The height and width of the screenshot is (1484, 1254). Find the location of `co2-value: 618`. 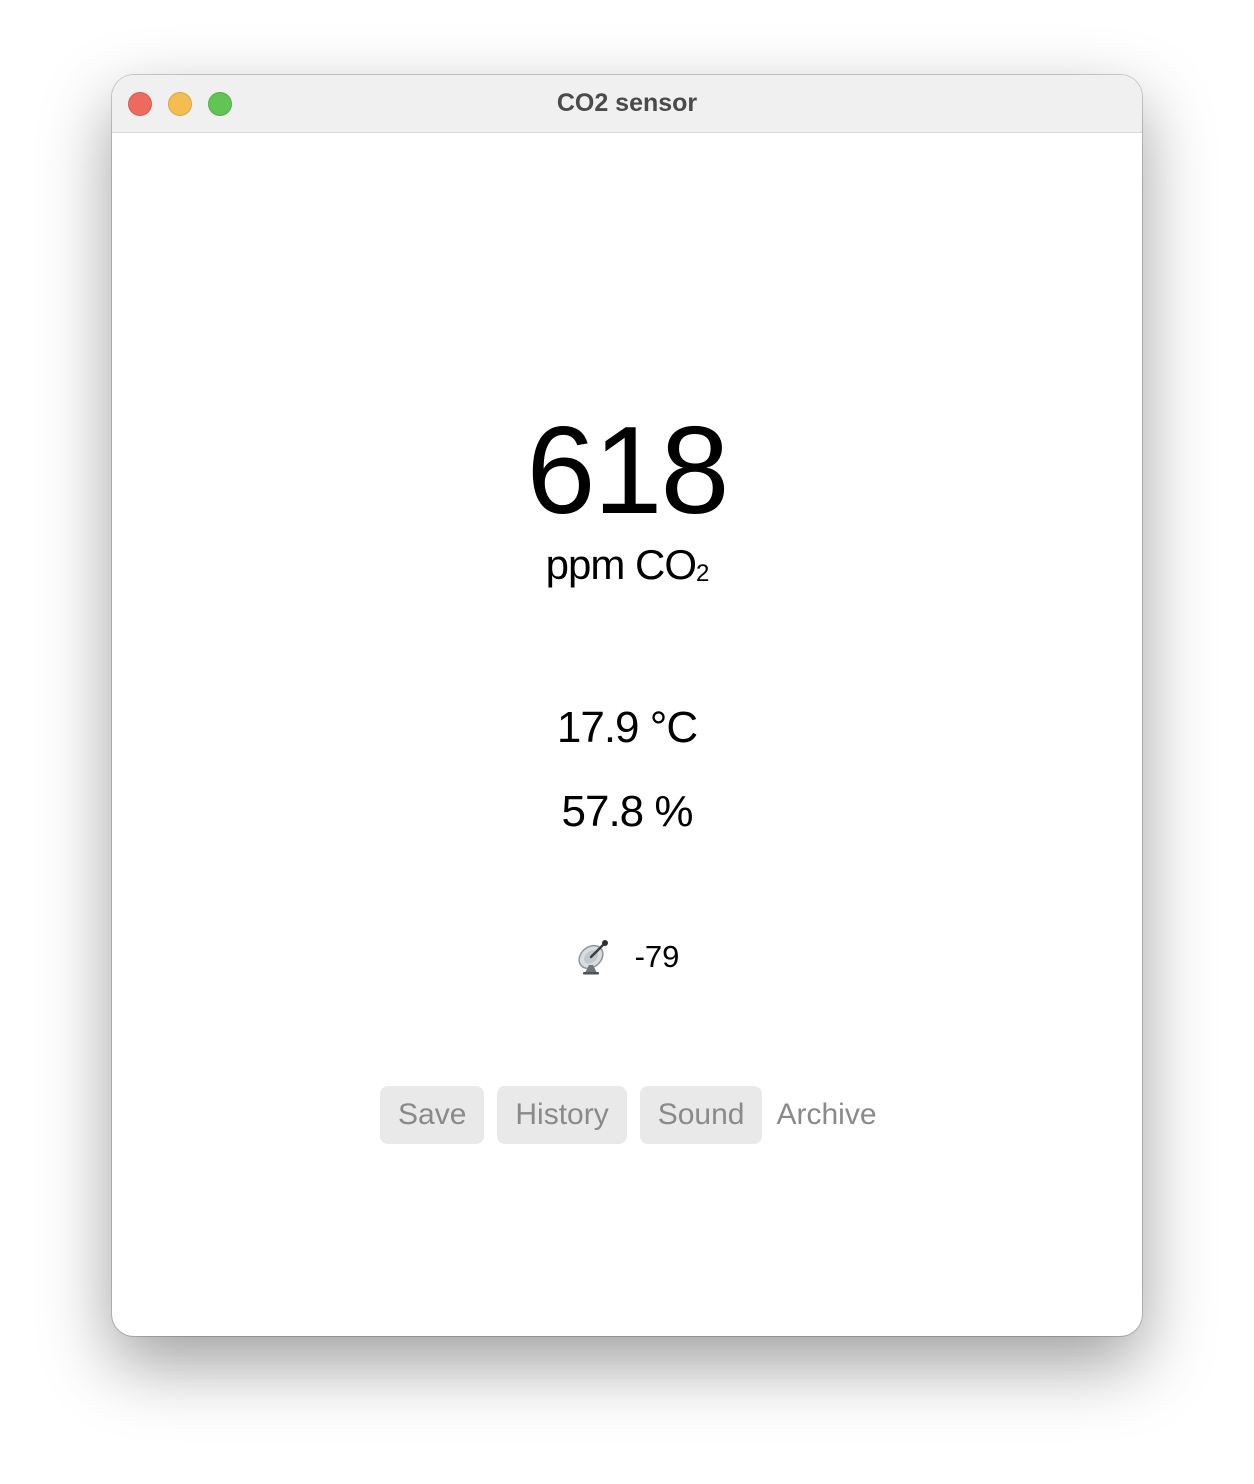

co2-value: 618 is located at coordinates (628, 471).